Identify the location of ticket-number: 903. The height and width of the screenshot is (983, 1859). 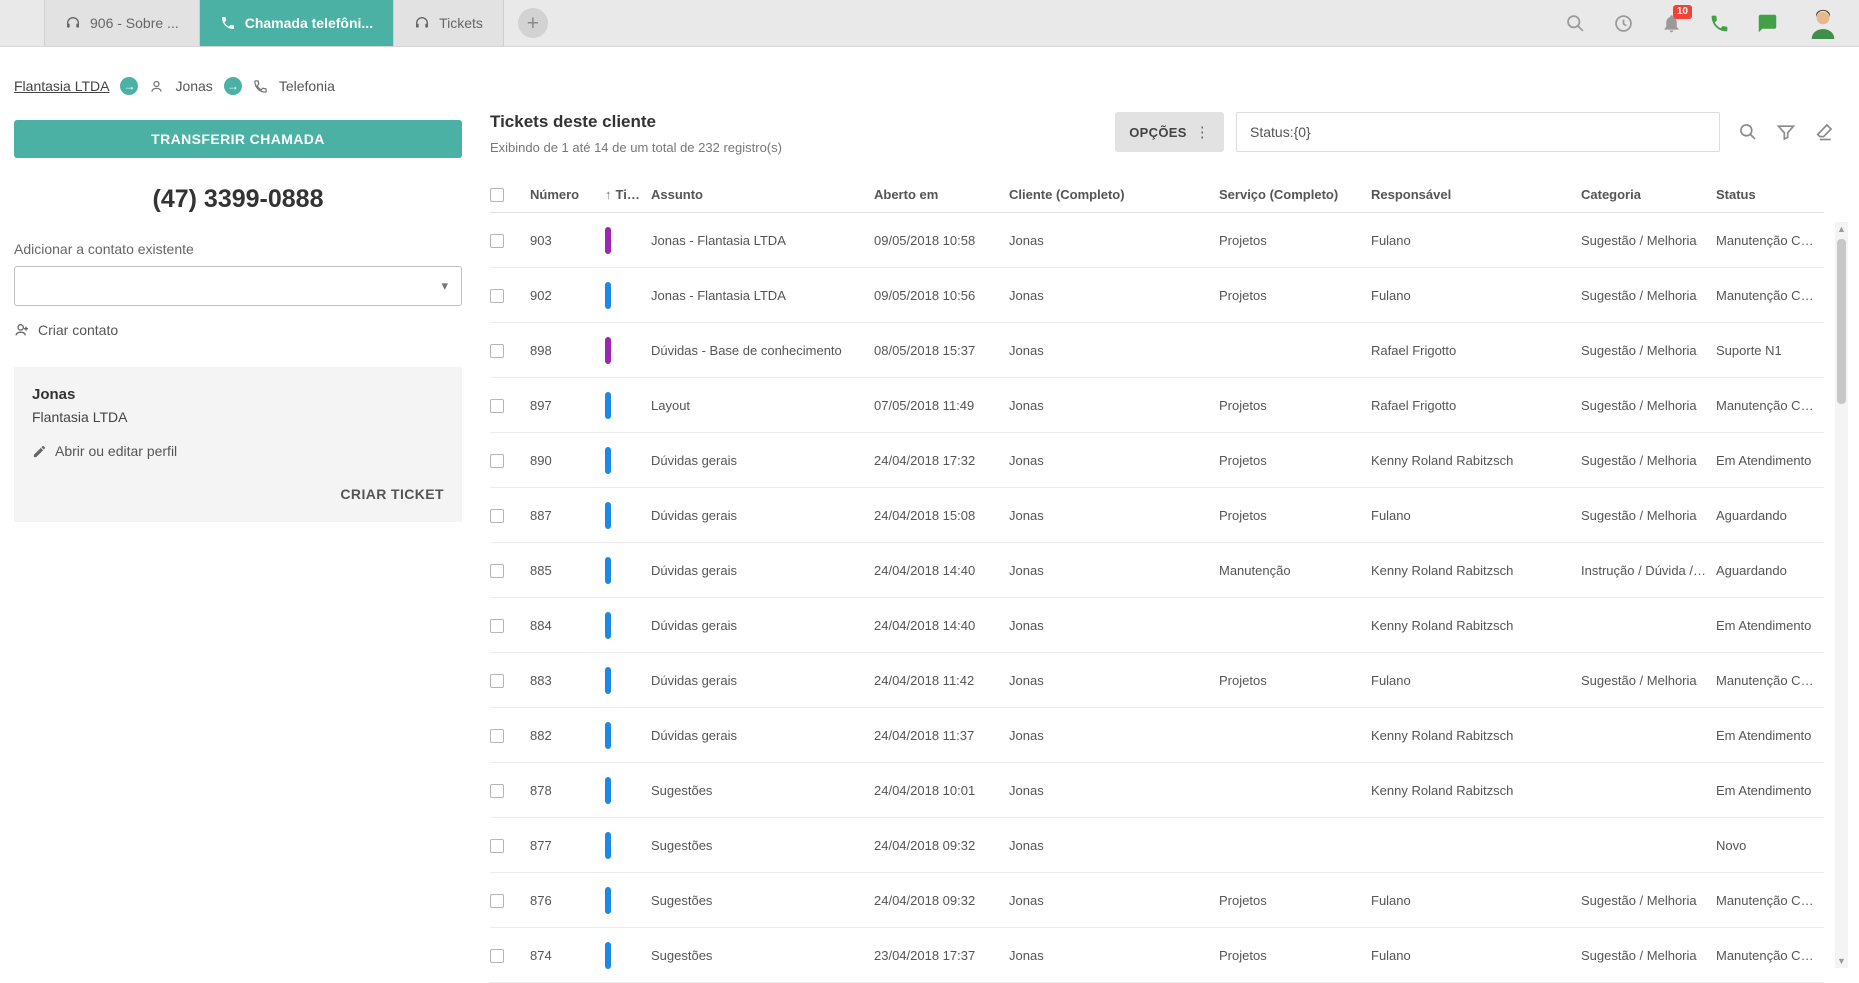
(567, 240).